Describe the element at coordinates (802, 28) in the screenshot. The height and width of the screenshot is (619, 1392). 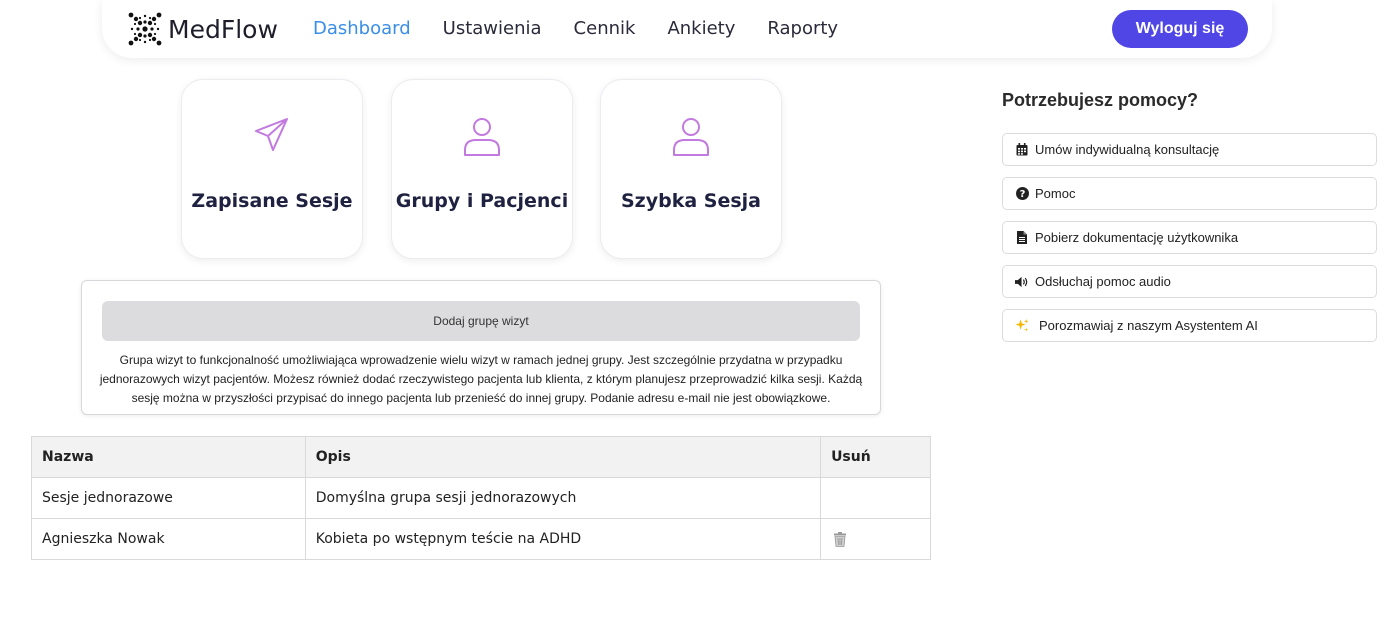
I see `nav-link-raporty: Raporty` at that location.